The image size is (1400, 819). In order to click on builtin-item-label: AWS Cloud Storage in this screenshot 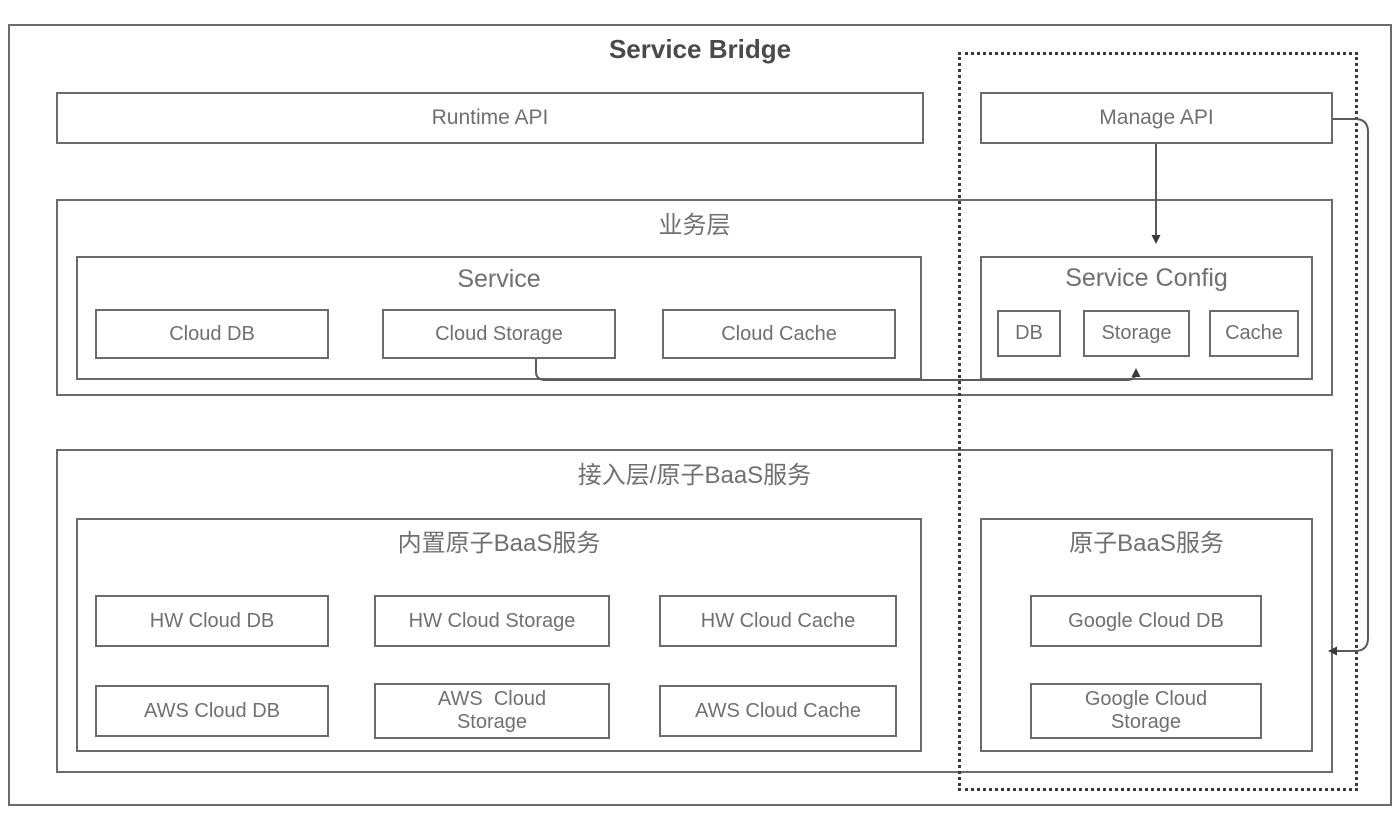, I will do `click(492, 710)`.